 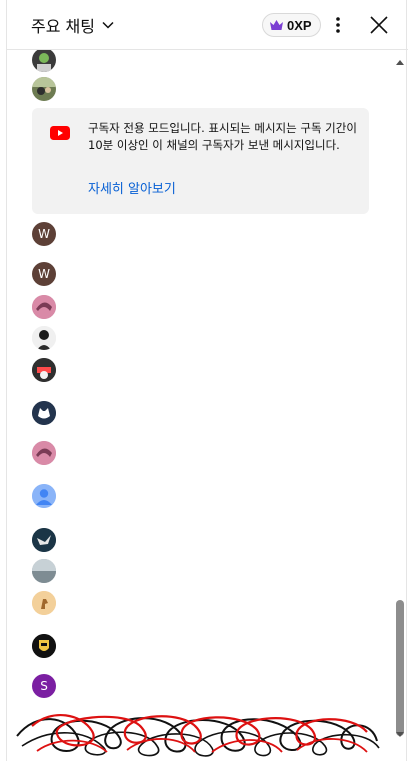 I want to click on learn-more-link: 자세히 알아보기, so click(x=132, y=187).